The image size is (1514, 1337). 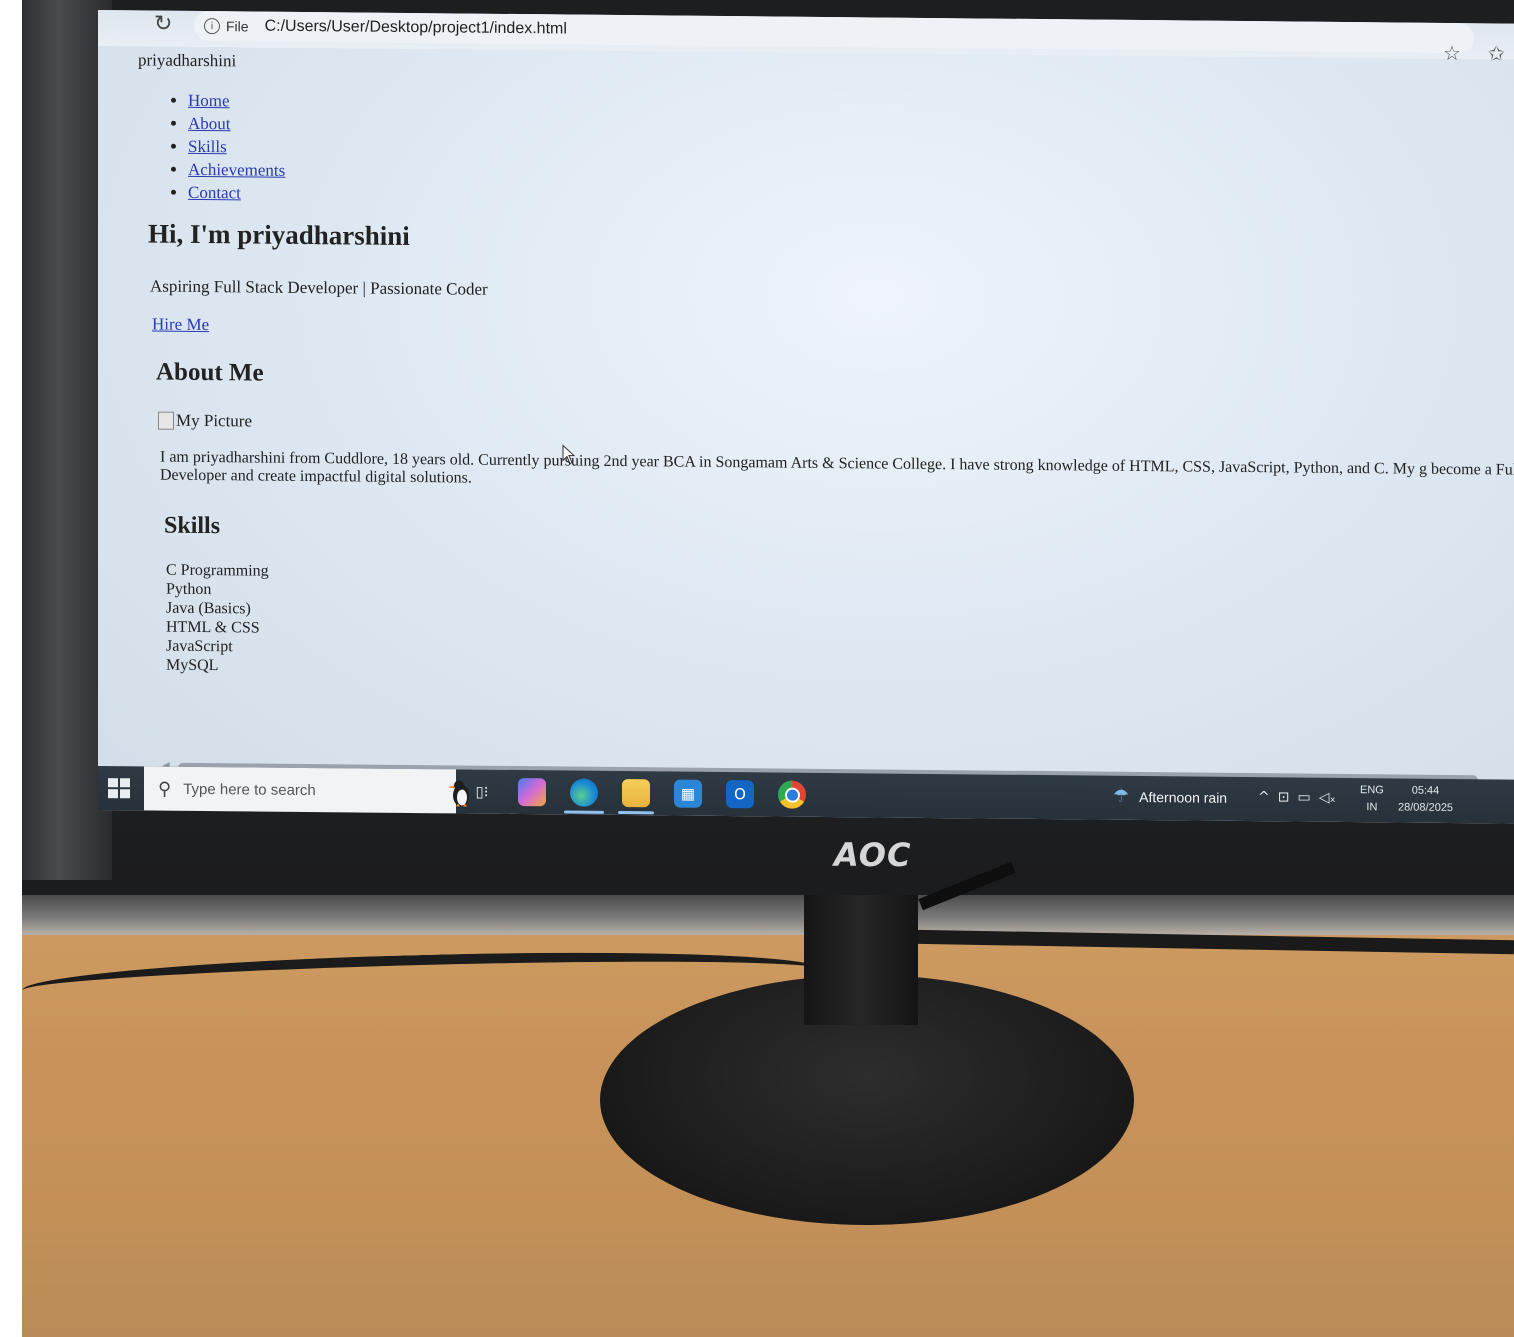 What do you see at coordinates (189, 589) in the screenshot?
I see `skill-item: Python` at bounding box center [189, 589].